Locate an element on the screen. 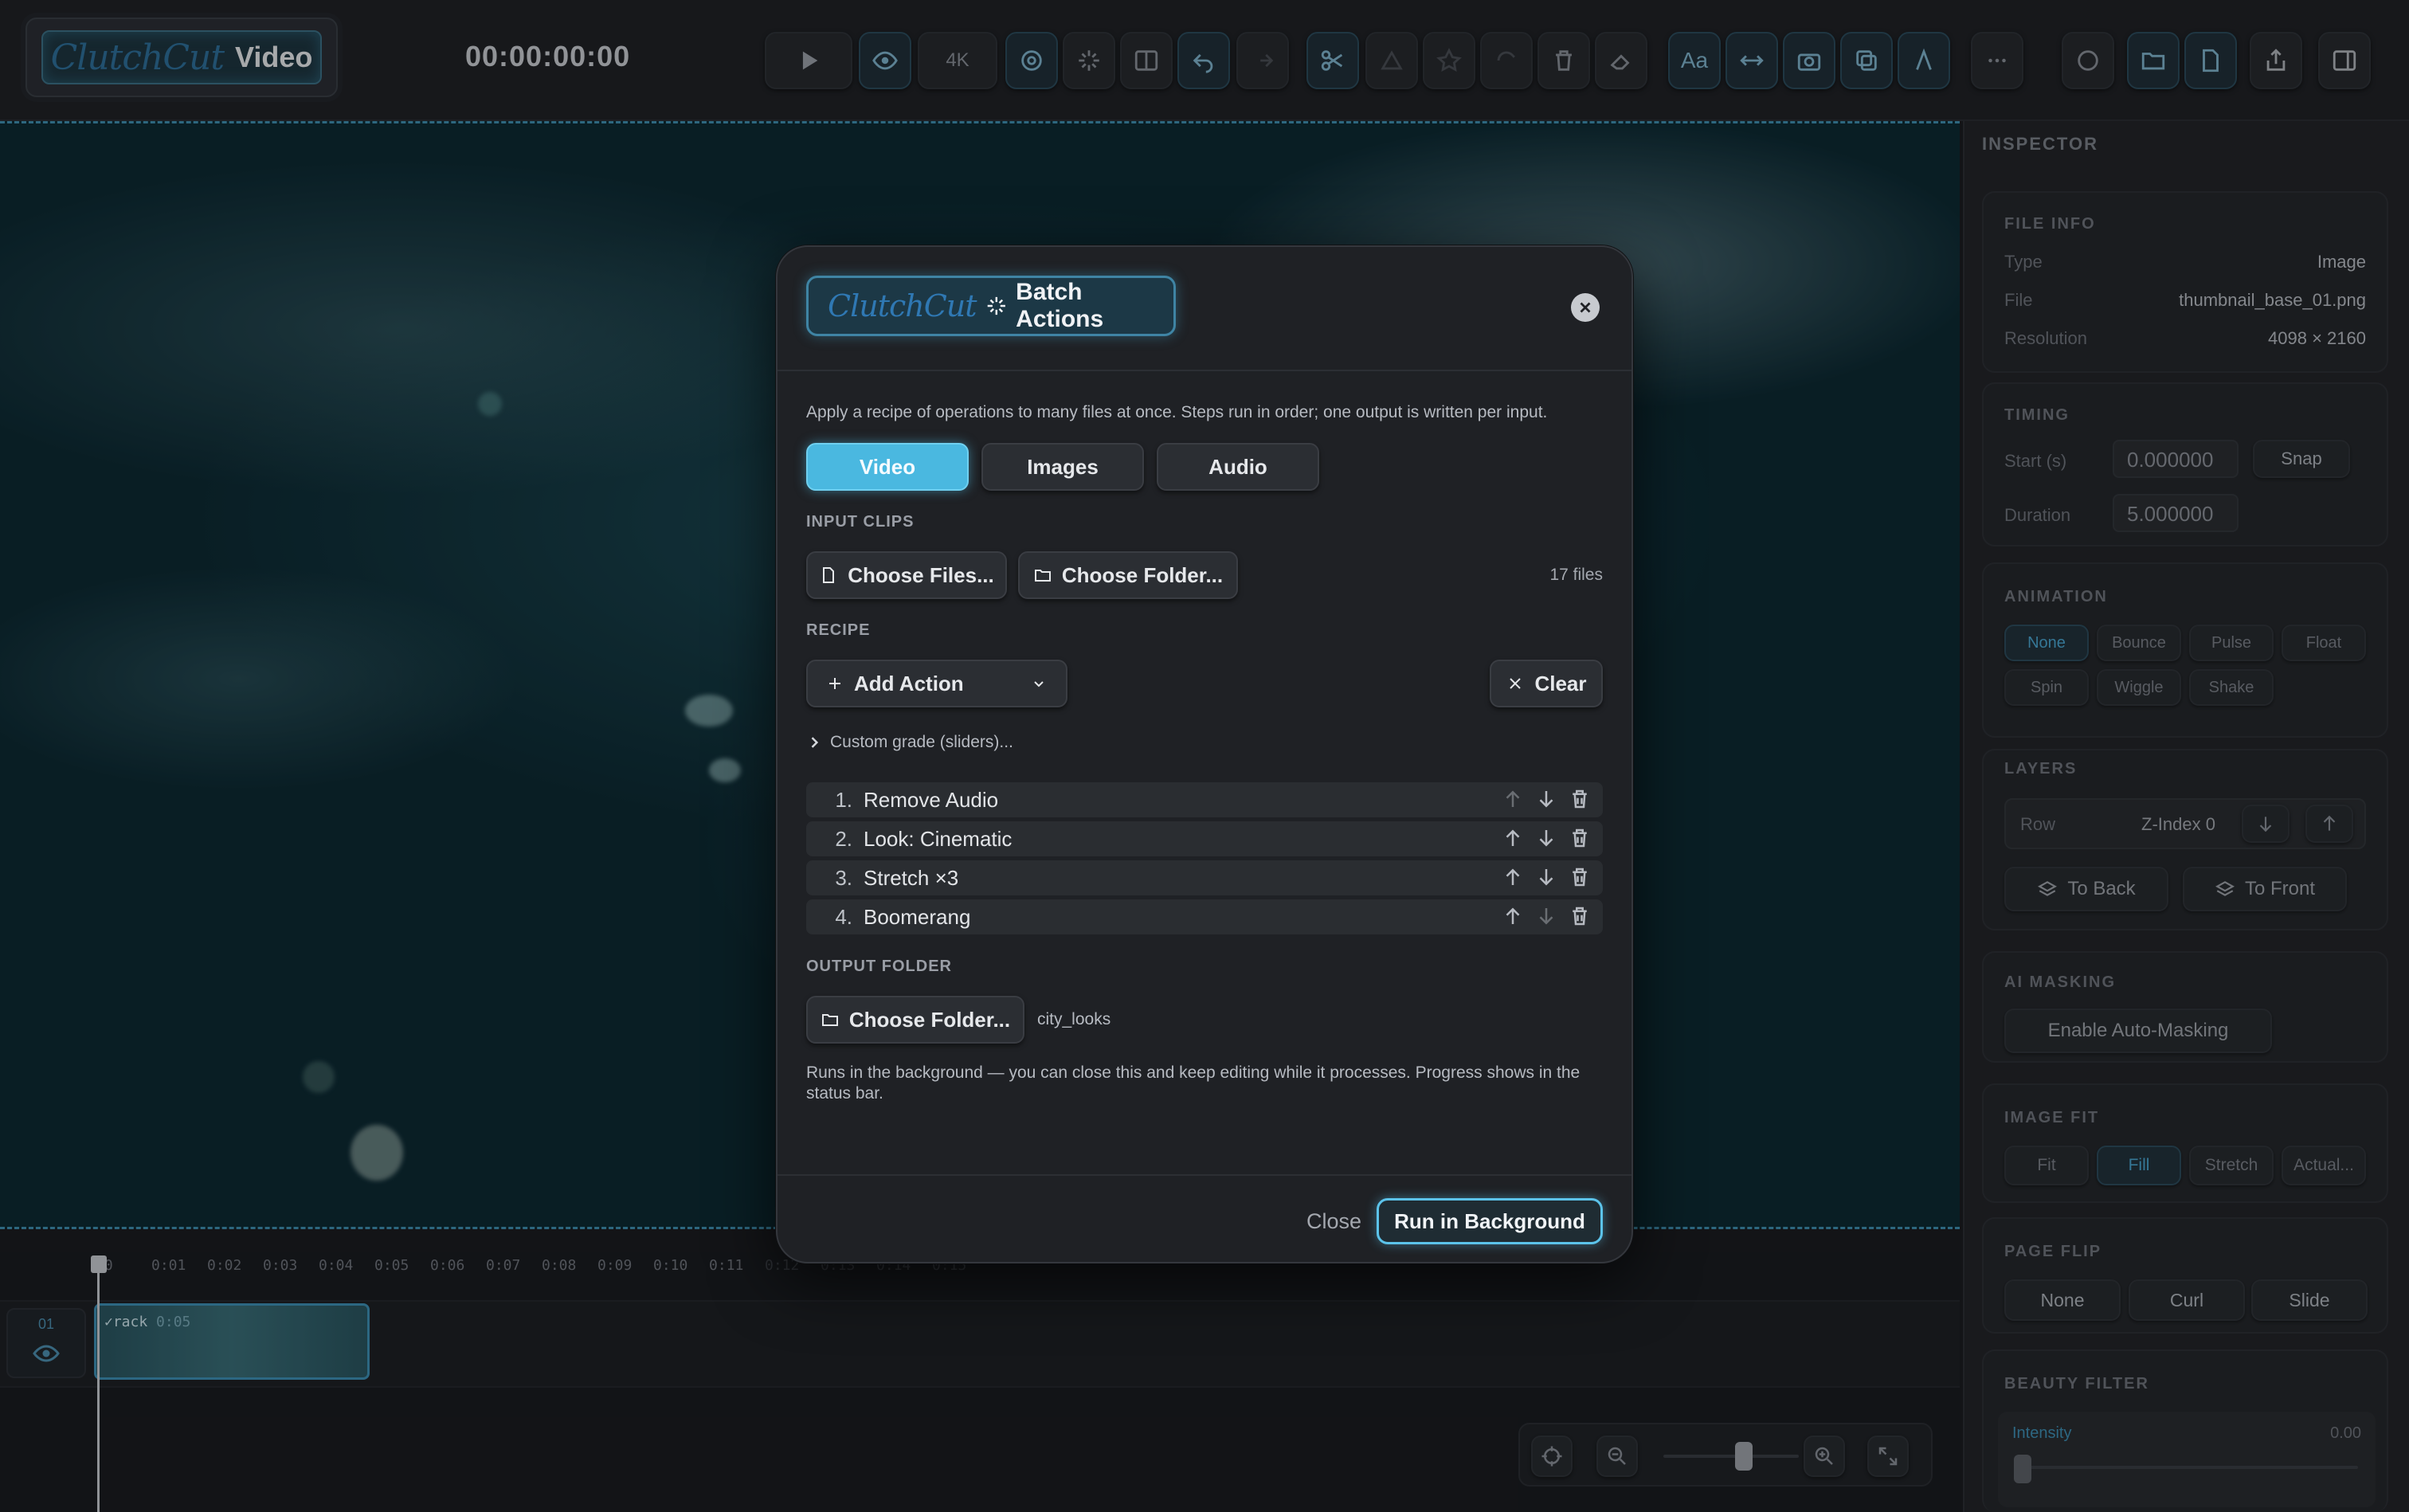 This screenshot has width=2409, height=1512. undo-button is located at coordinates (1203, 61).